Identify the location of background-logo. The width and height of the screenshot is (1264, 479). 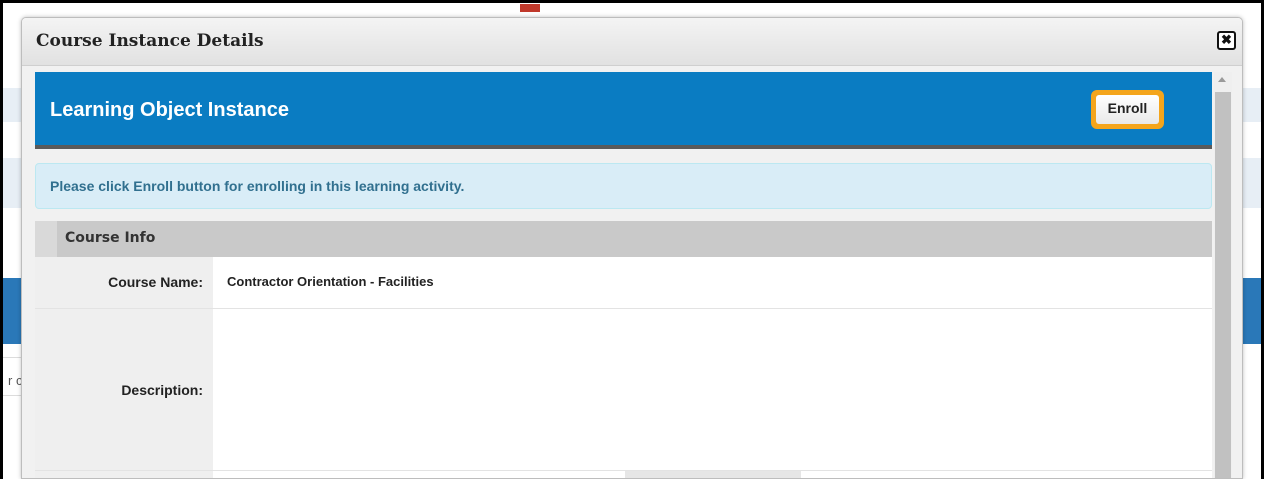
(635, 10).